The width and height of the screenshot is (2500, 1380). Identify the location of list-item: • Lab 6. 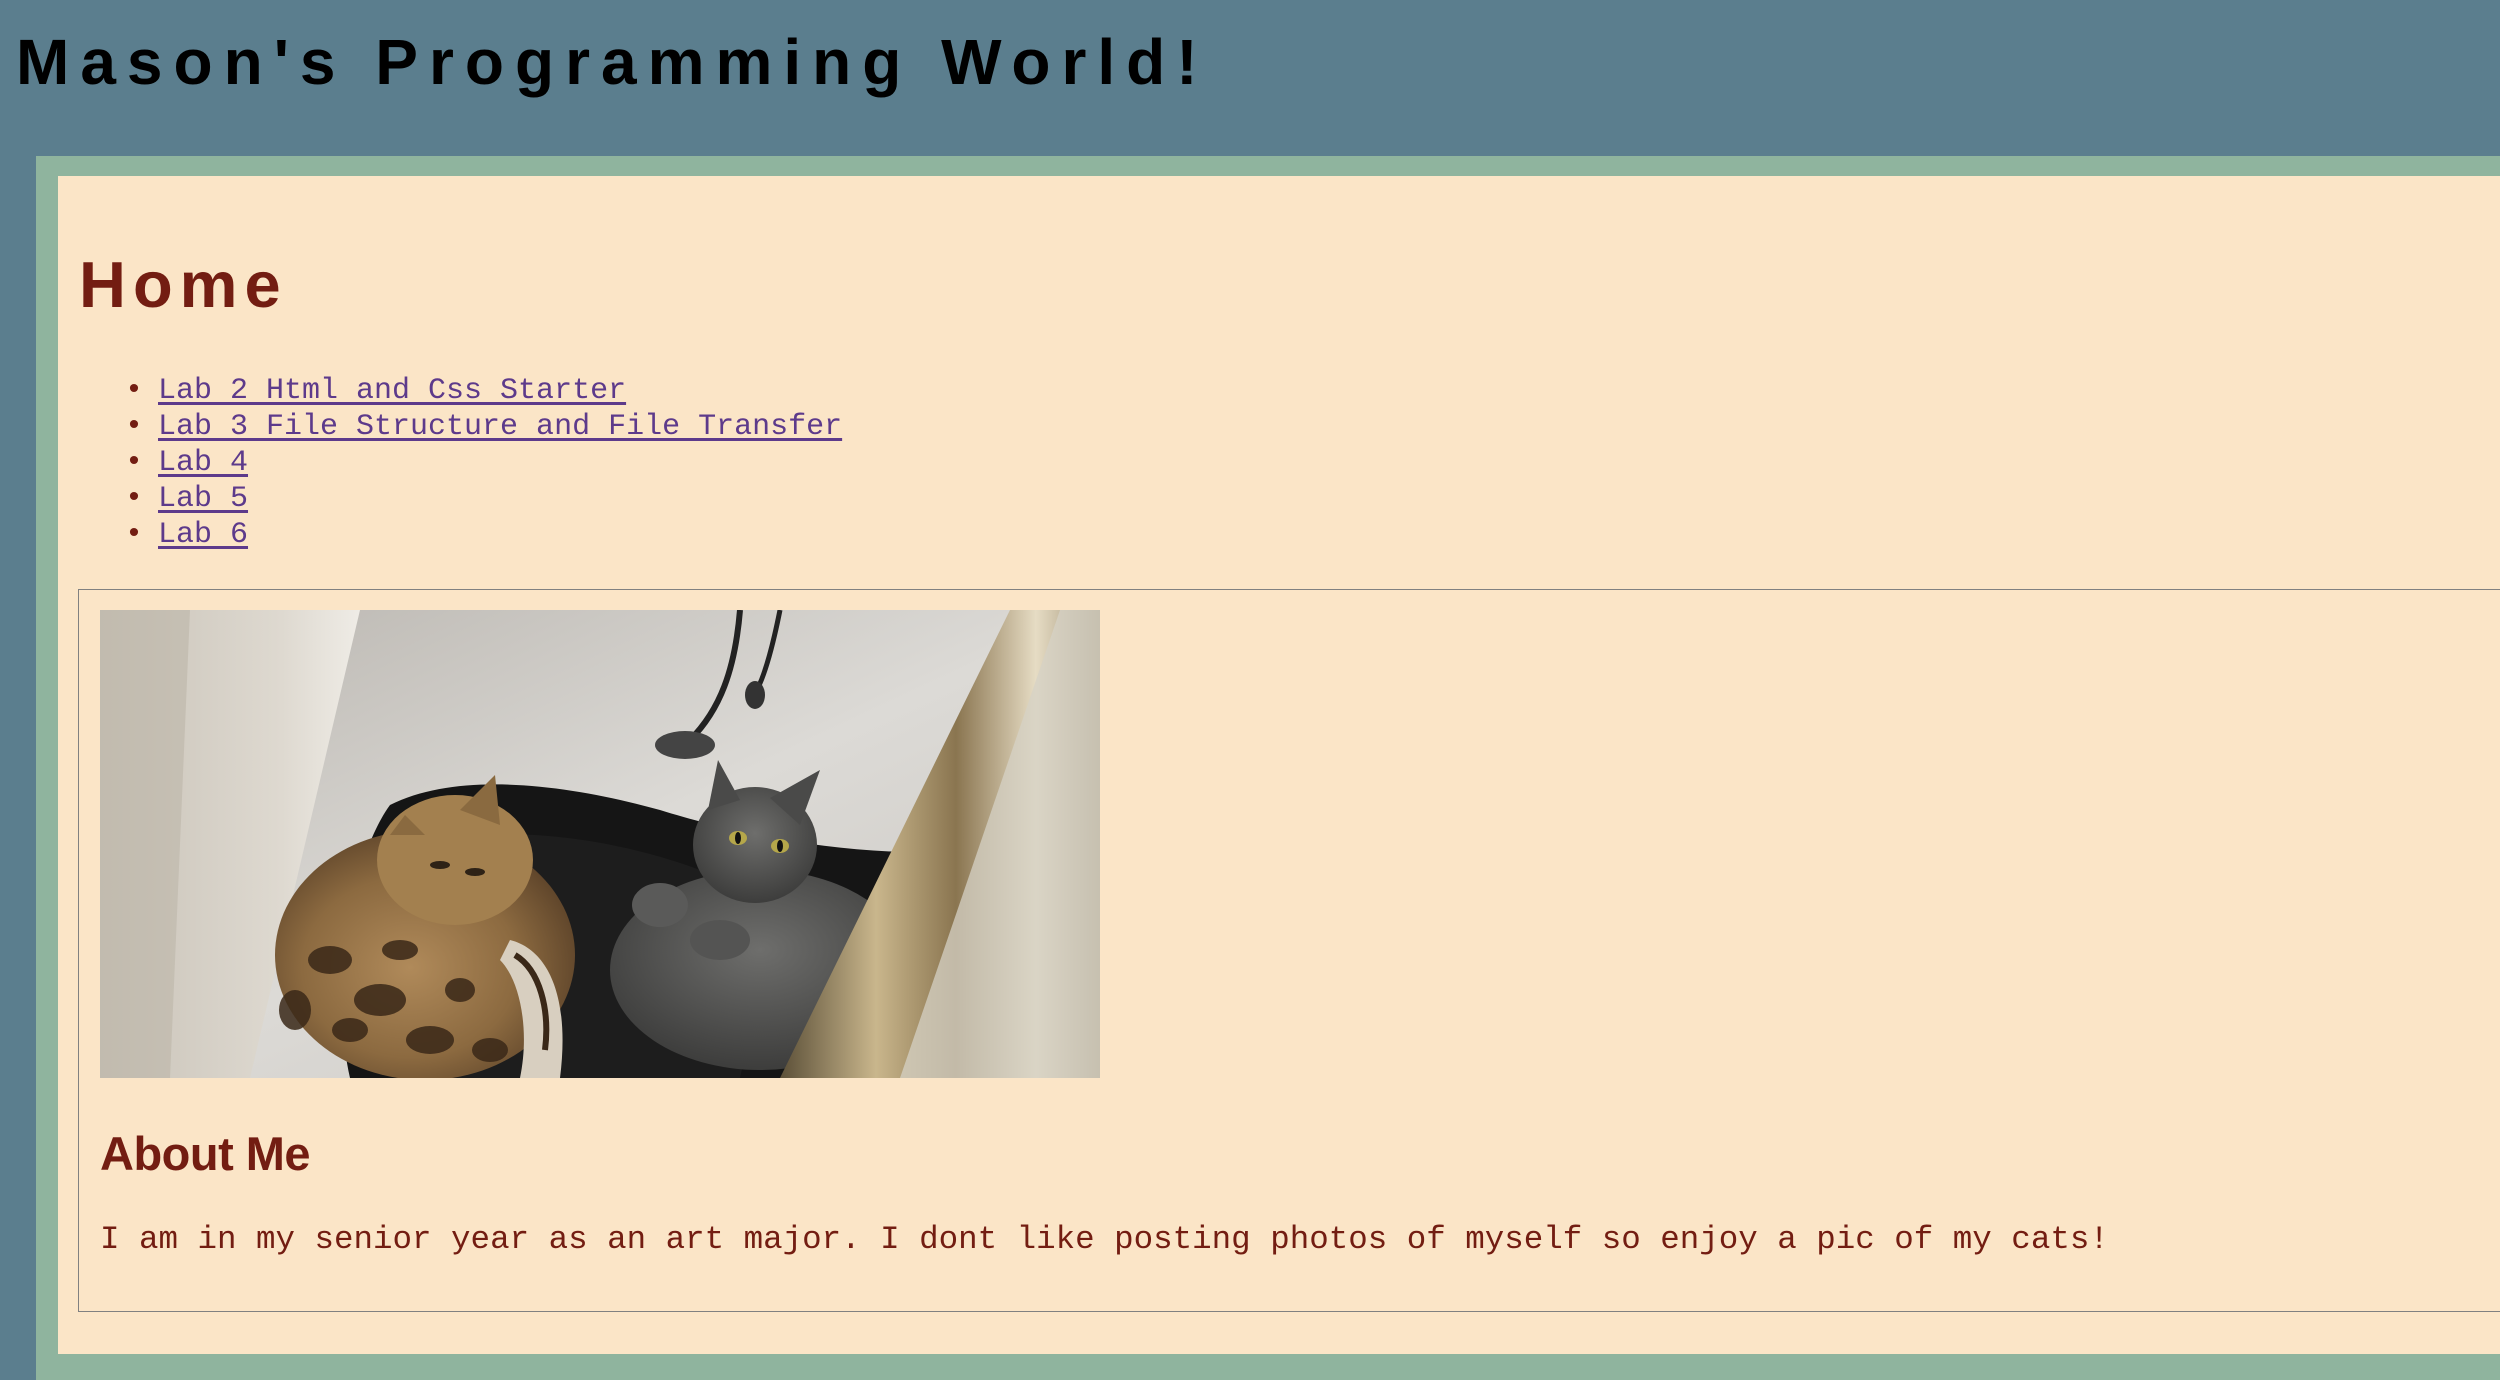
(481, 535).